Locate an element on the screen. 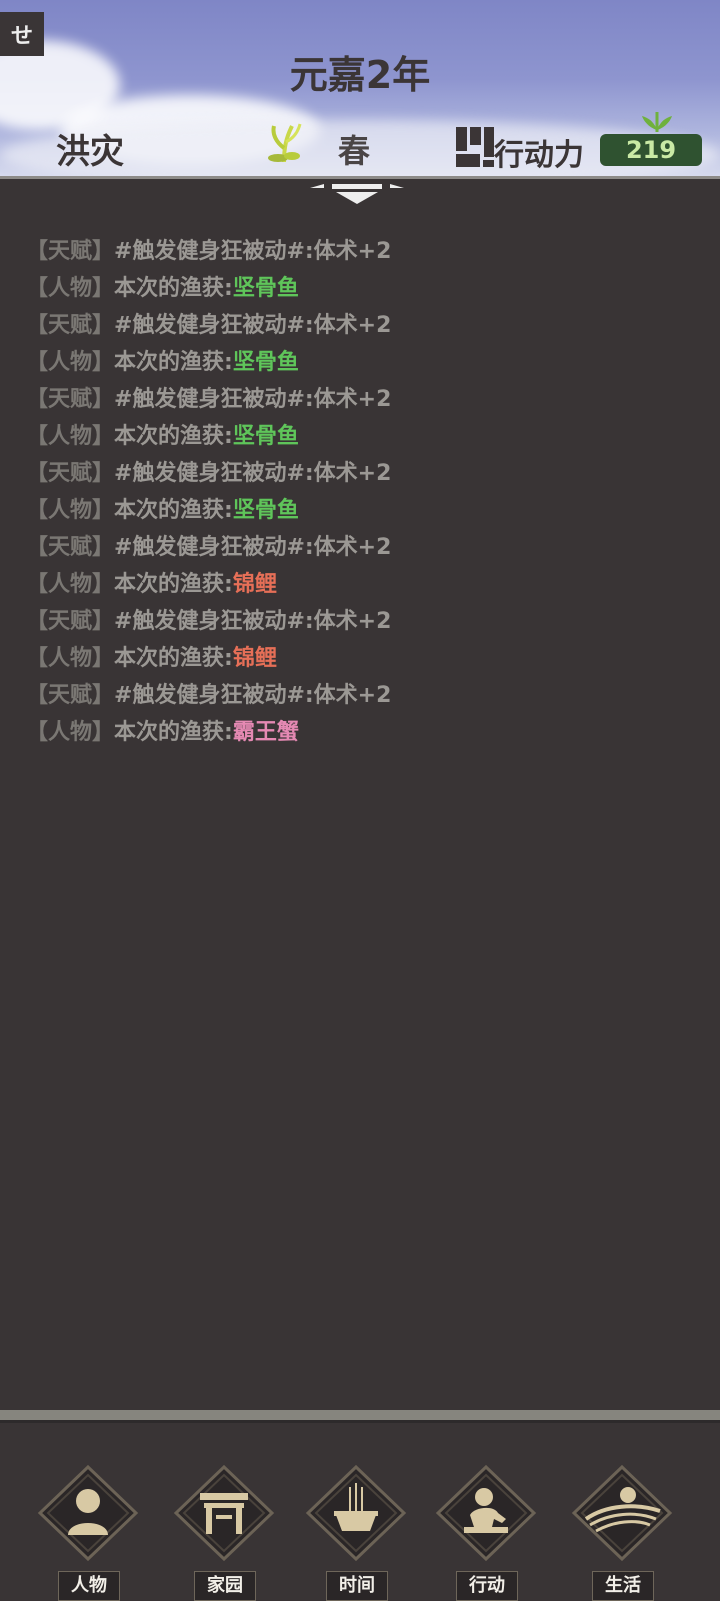  disaster-status: 洪灾 is located at coordinates (90, 148).